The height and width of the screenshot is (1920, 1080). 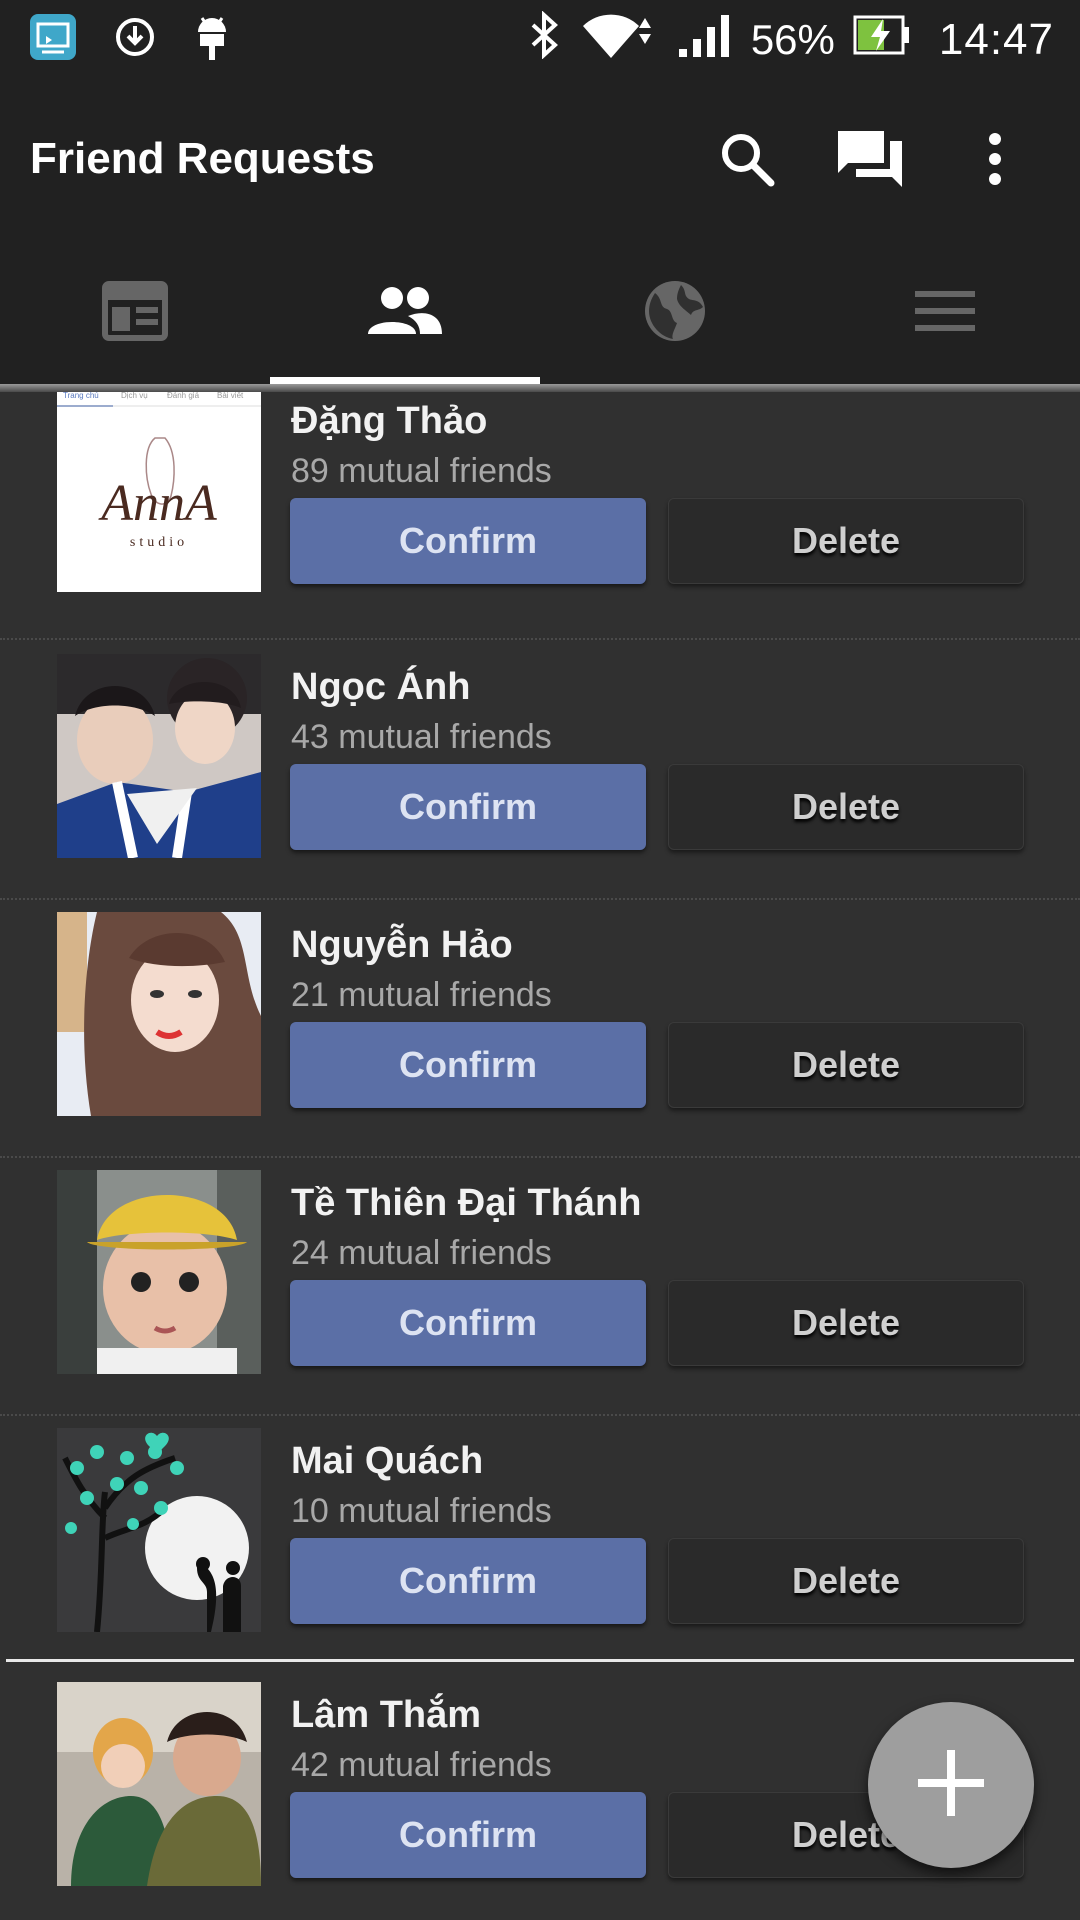 I want to click on more-options-icon, so click(x=995, y=159).